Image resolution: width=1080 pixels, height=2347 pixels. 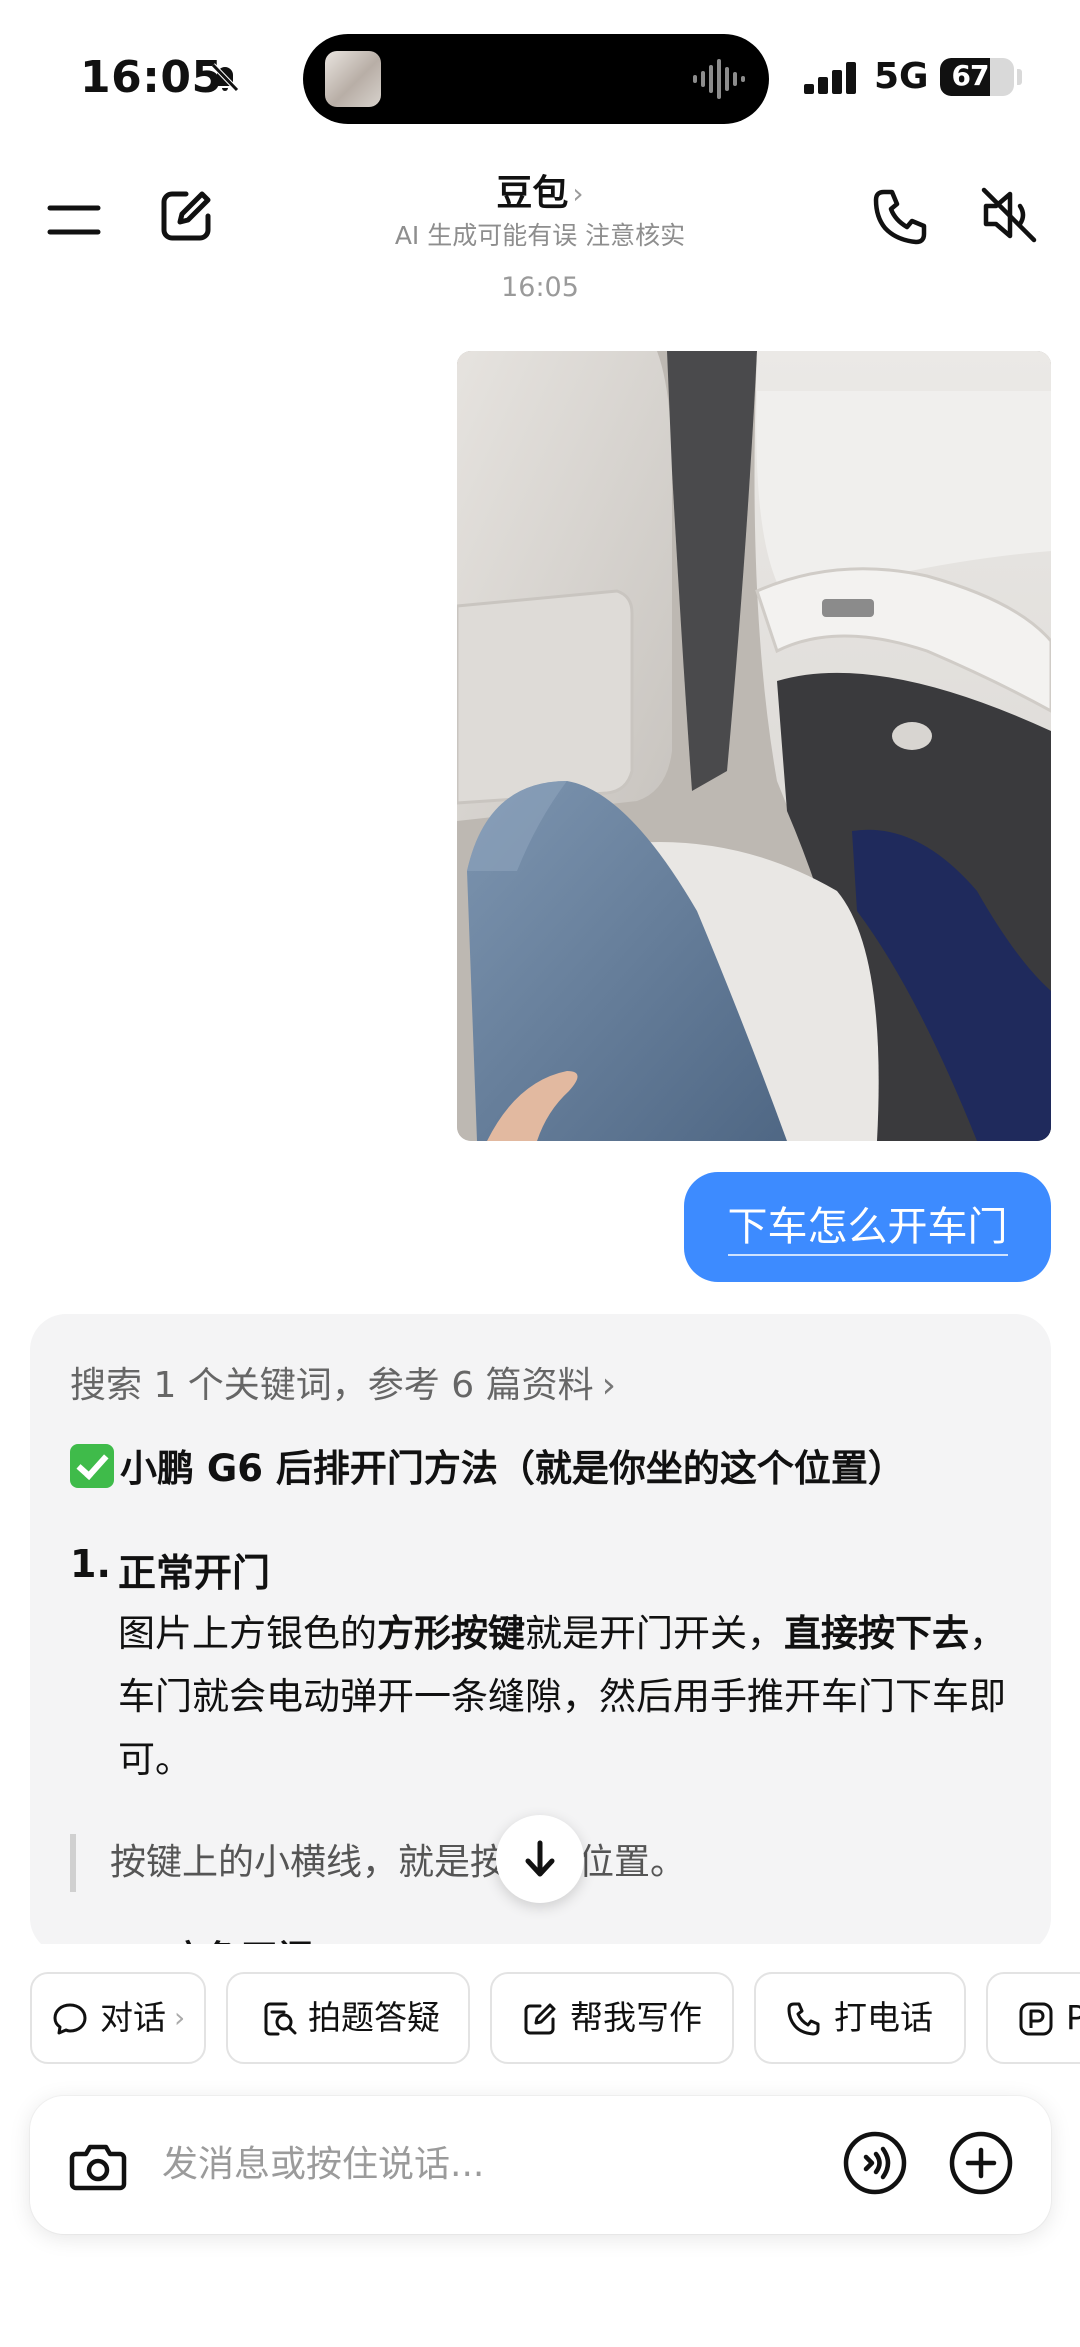 What do you see at coordinates (374, 2017) in the screenshot?
I see `chip-label: 拍题答疑` at bounding box center [374, 2017].